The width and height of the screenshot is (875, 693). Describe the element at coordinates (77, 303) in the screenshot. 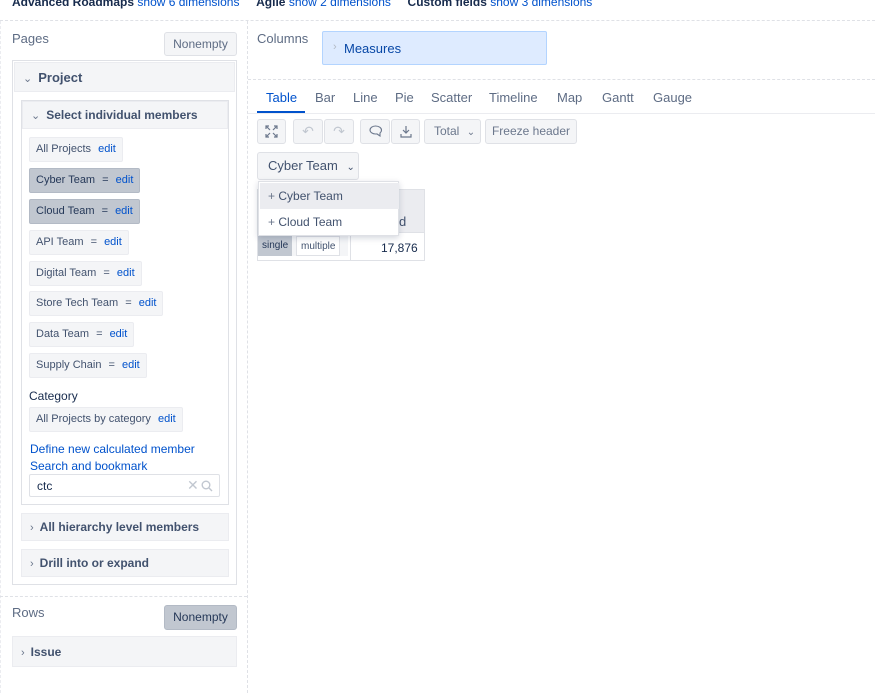

I see `member-label: Store Tech Team` at that location.